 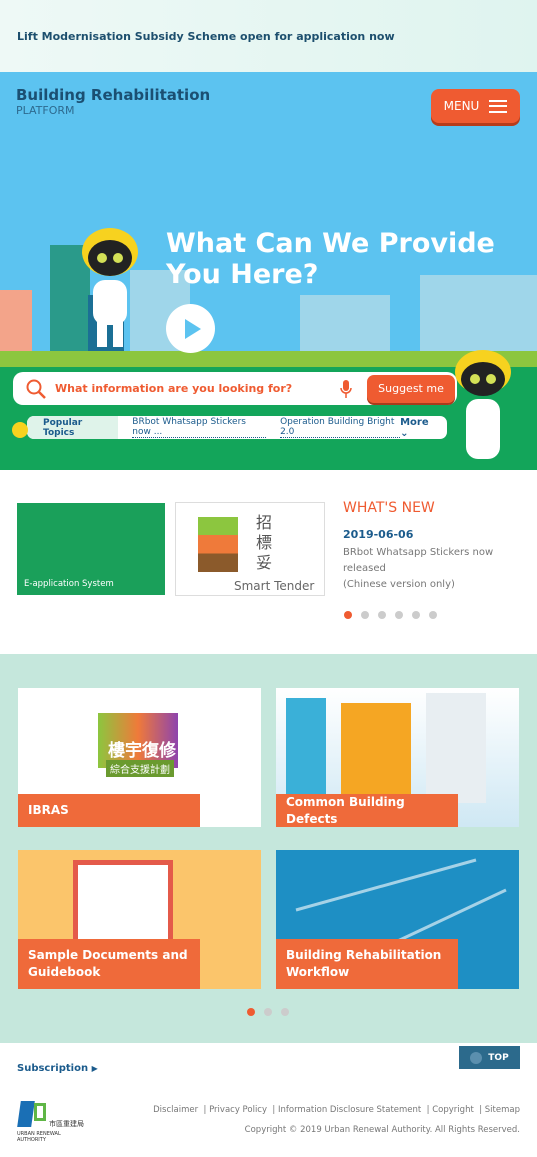 I want to click on tile-common-building-defects: Common Building Defects, so click(x=397, y=757).